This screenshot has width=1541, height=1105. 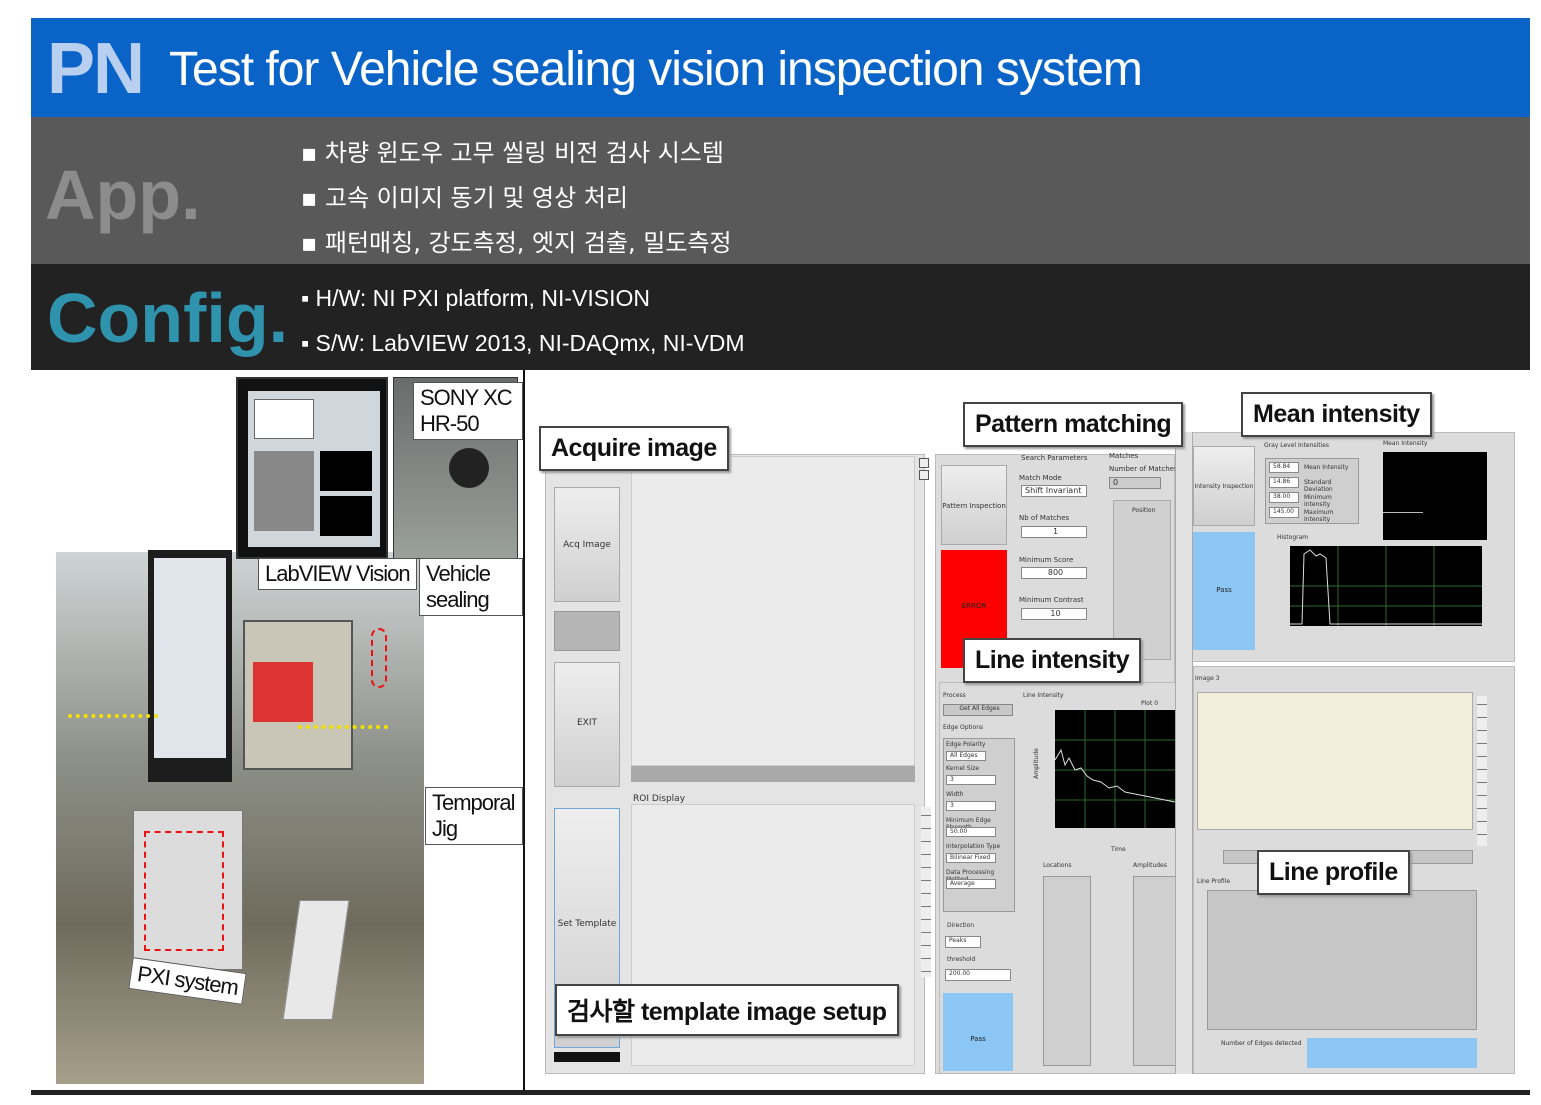 What do you see at coordinates (1318, 501) in the screenshot?
I see `min-label: Minimum Intensity` at bounding box center [1318, 501].